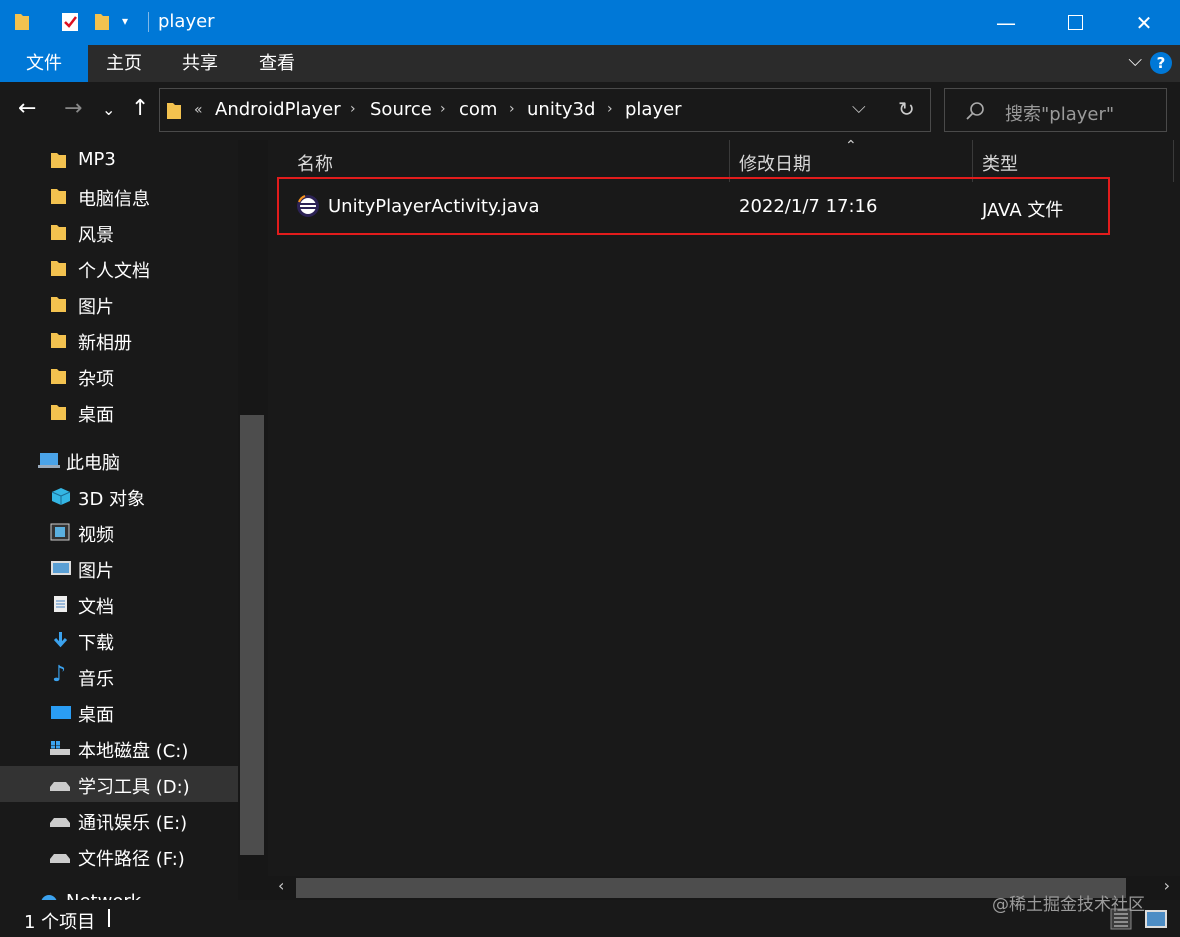 The height and width of the screenshot is (937, 1180). I want to click on sidebar-item-mp3: MP3, so click(119, 160).